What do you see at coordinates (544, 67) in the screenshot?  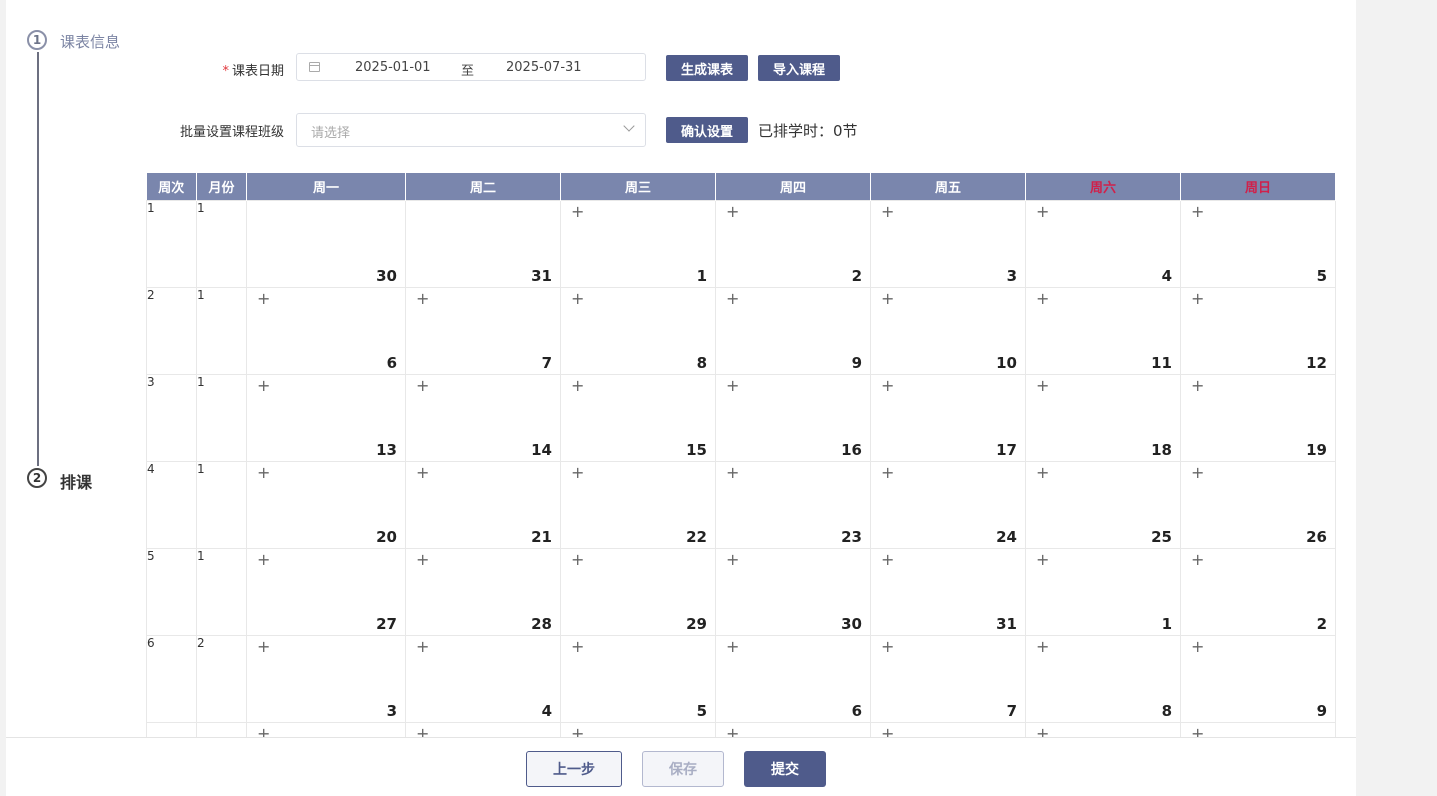 I see `end-date: 2025-07-31` at bounding box center [544, 67].